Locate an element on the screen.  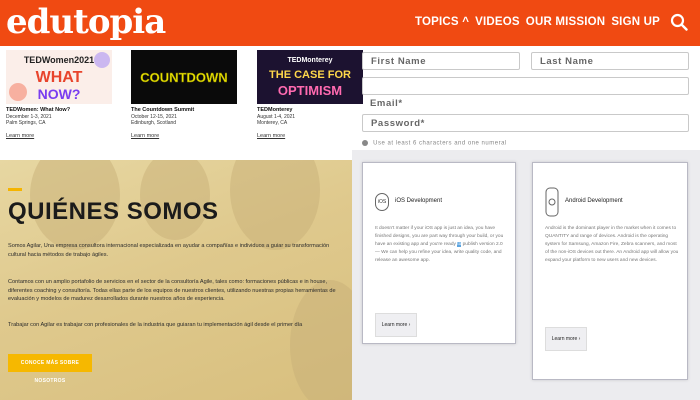
main-nav: TOPICS ^ VIDEOS OUR MISSION SIGN UP is located at coordinates (537, 22).